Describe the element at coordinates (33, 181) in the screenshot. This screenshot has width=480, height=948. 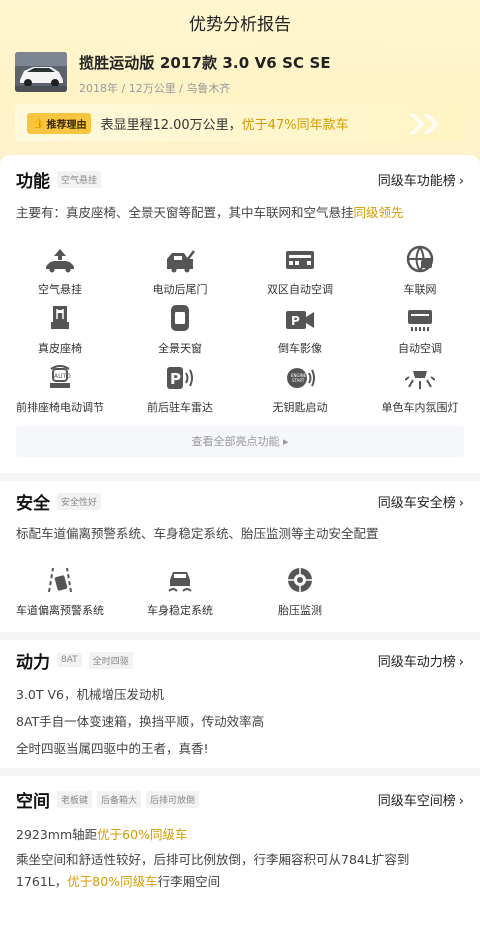
I see `features-title: 功能` at that location.